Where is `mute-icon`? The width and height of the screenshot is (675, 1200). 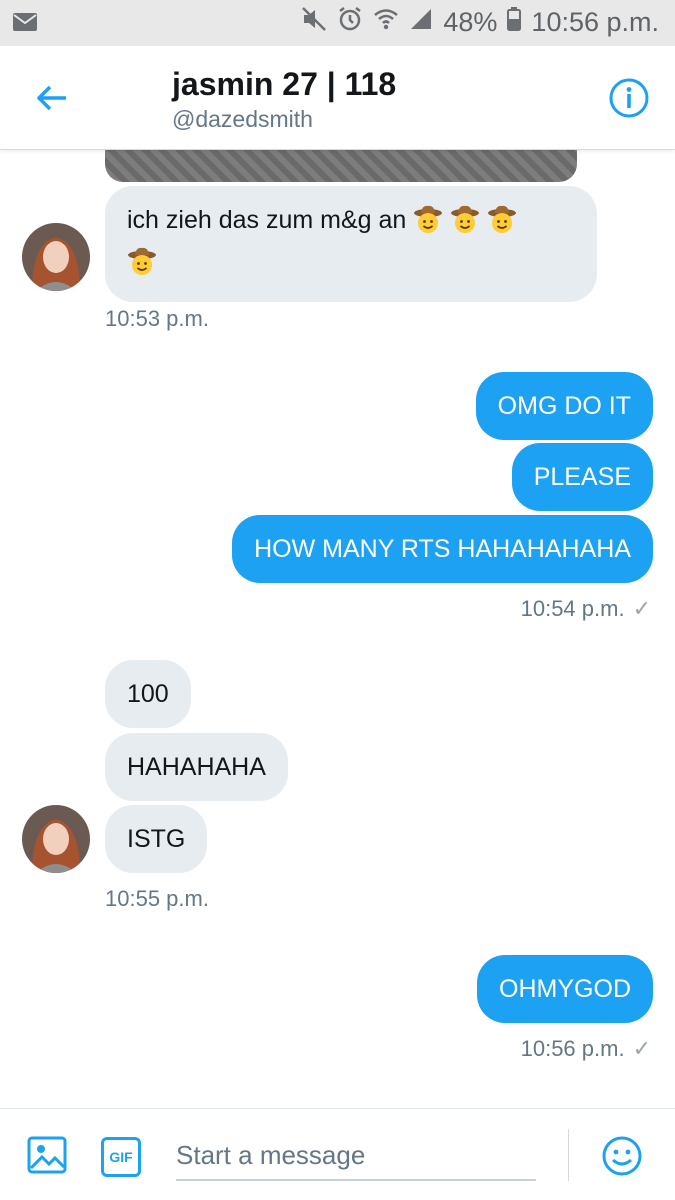 mute-icon is located at coordinates (314, 22).